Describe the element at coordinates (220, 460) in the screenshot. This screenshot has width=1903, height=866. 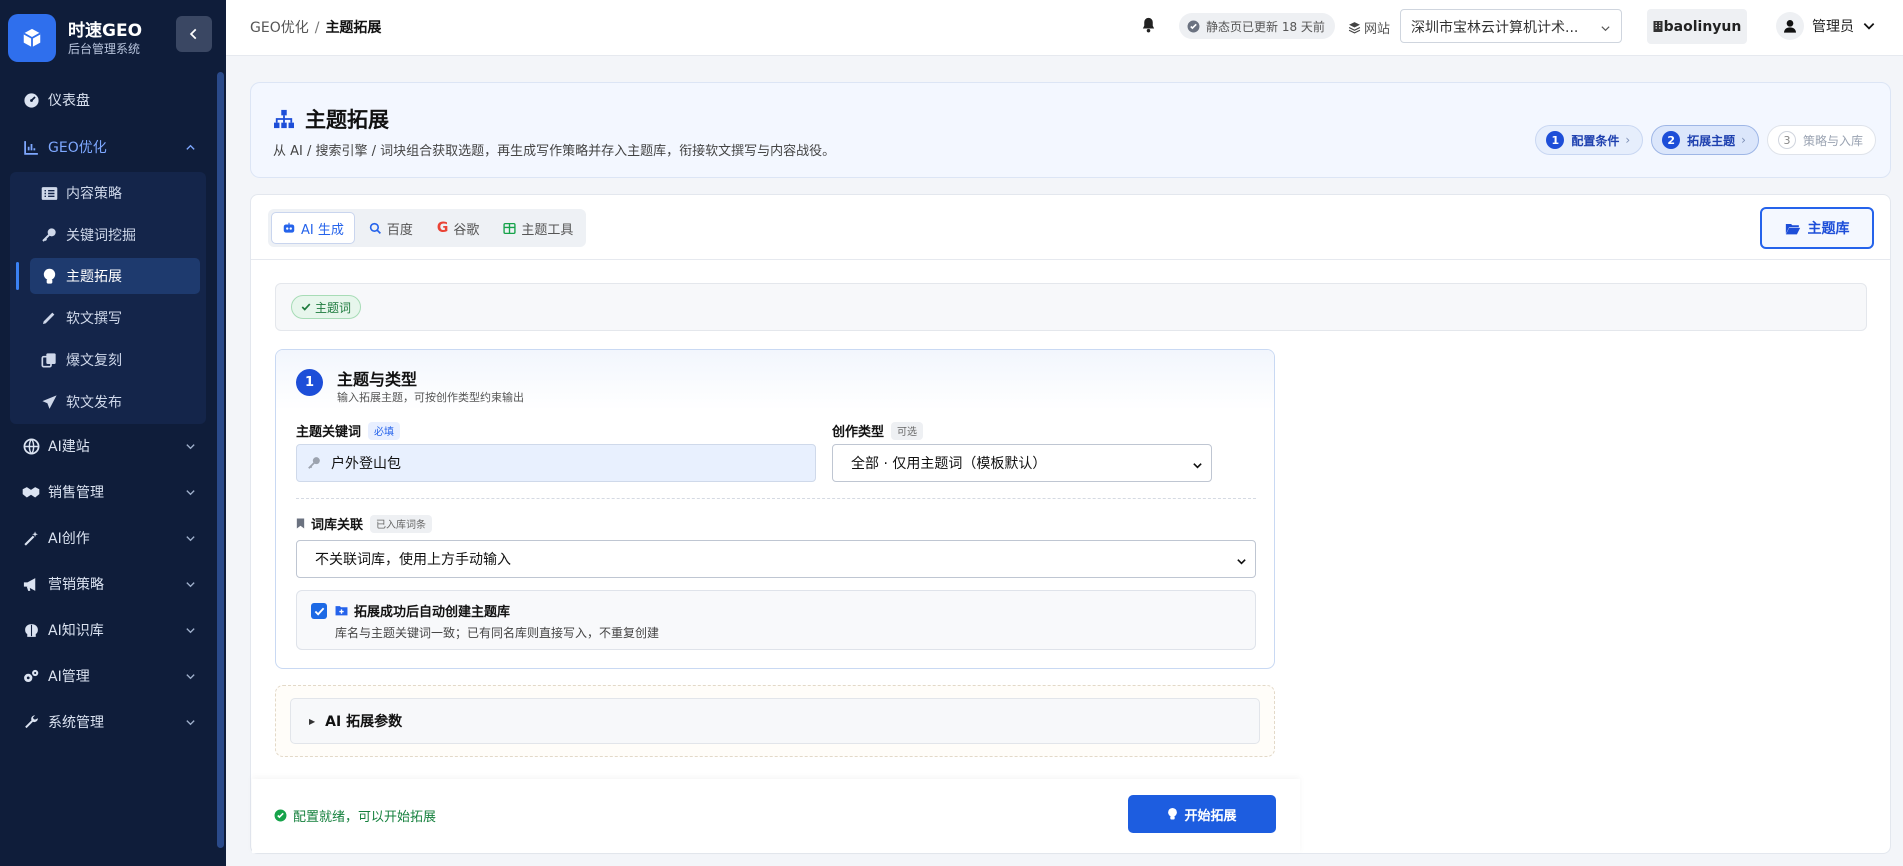
I see `sidebar-scrollbar` at that location.